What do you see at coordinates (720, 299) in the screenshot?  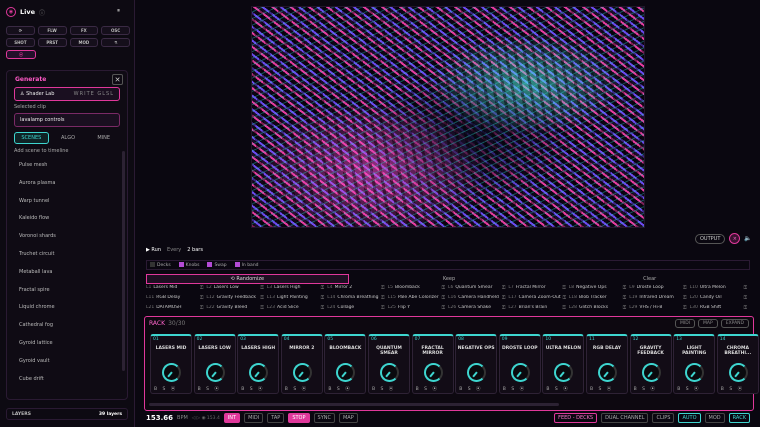 I see `library-item: L20 Candy Oil ⚿` at bounding box center [720, 299].